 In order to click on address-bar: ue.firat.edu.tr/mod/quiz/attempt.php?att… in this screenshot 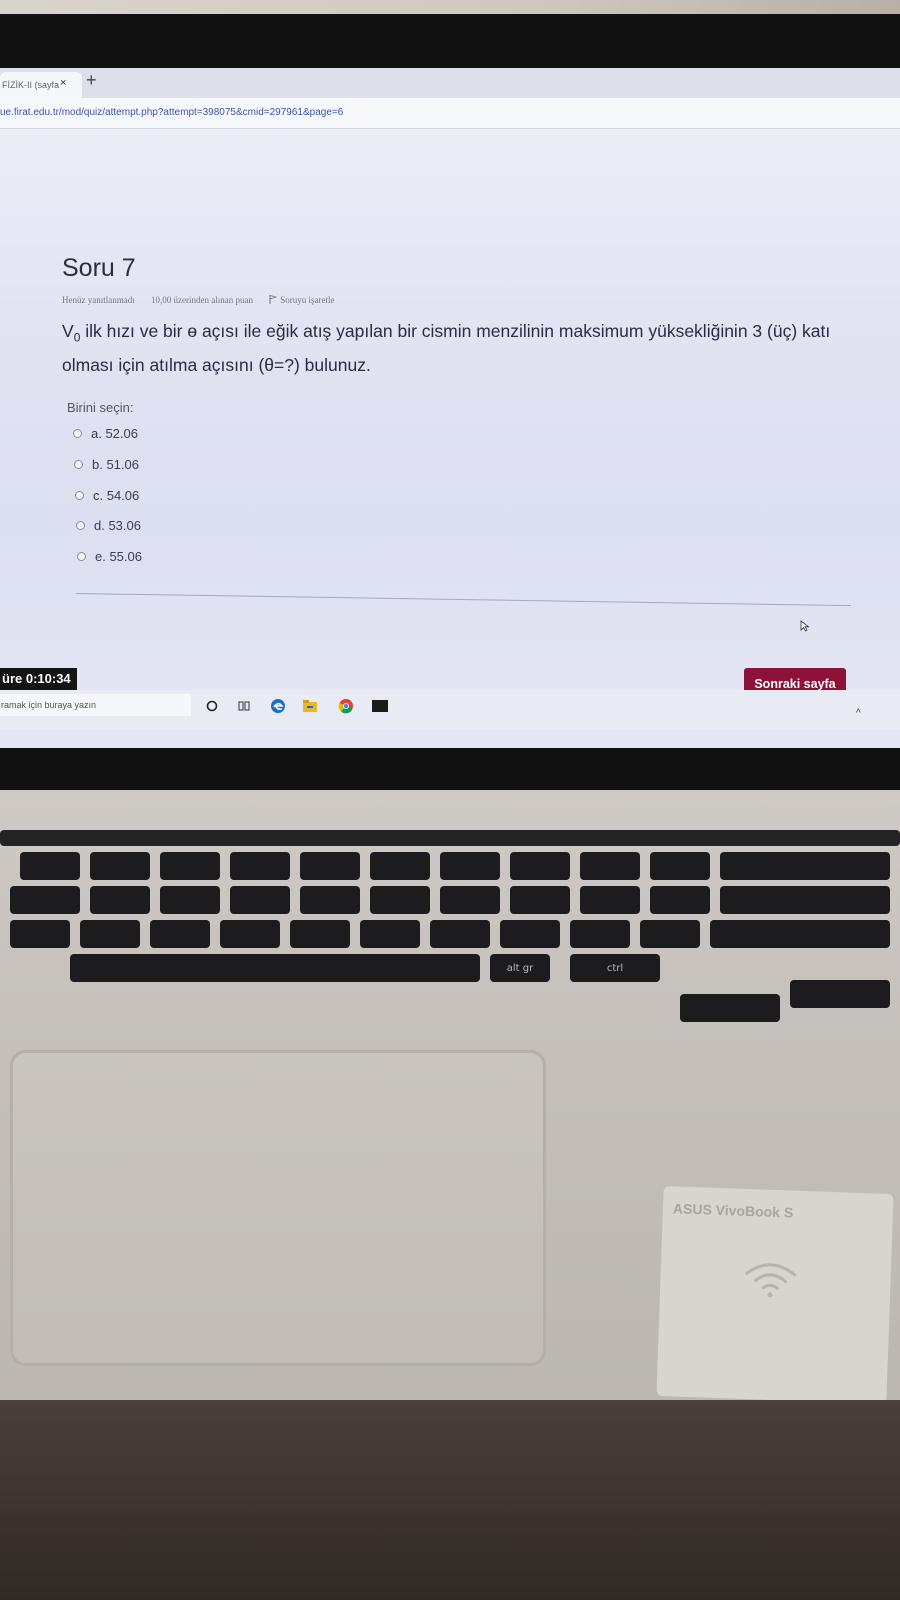, I will do `click(450, 113)`.